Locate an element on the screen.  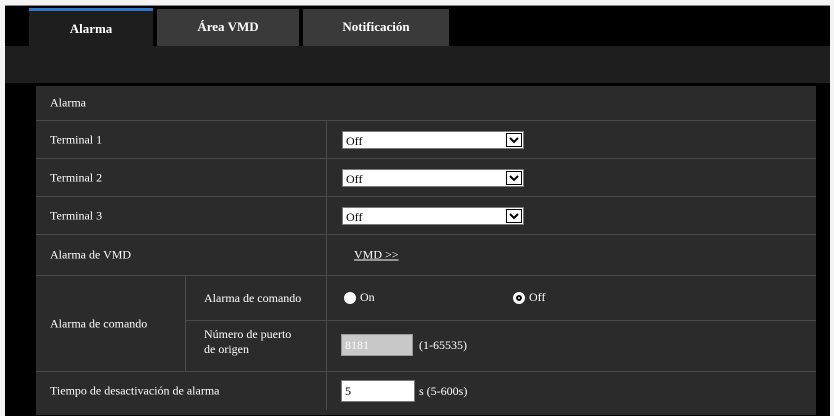
command-off-label: Off is located at coordinates (537, 297).